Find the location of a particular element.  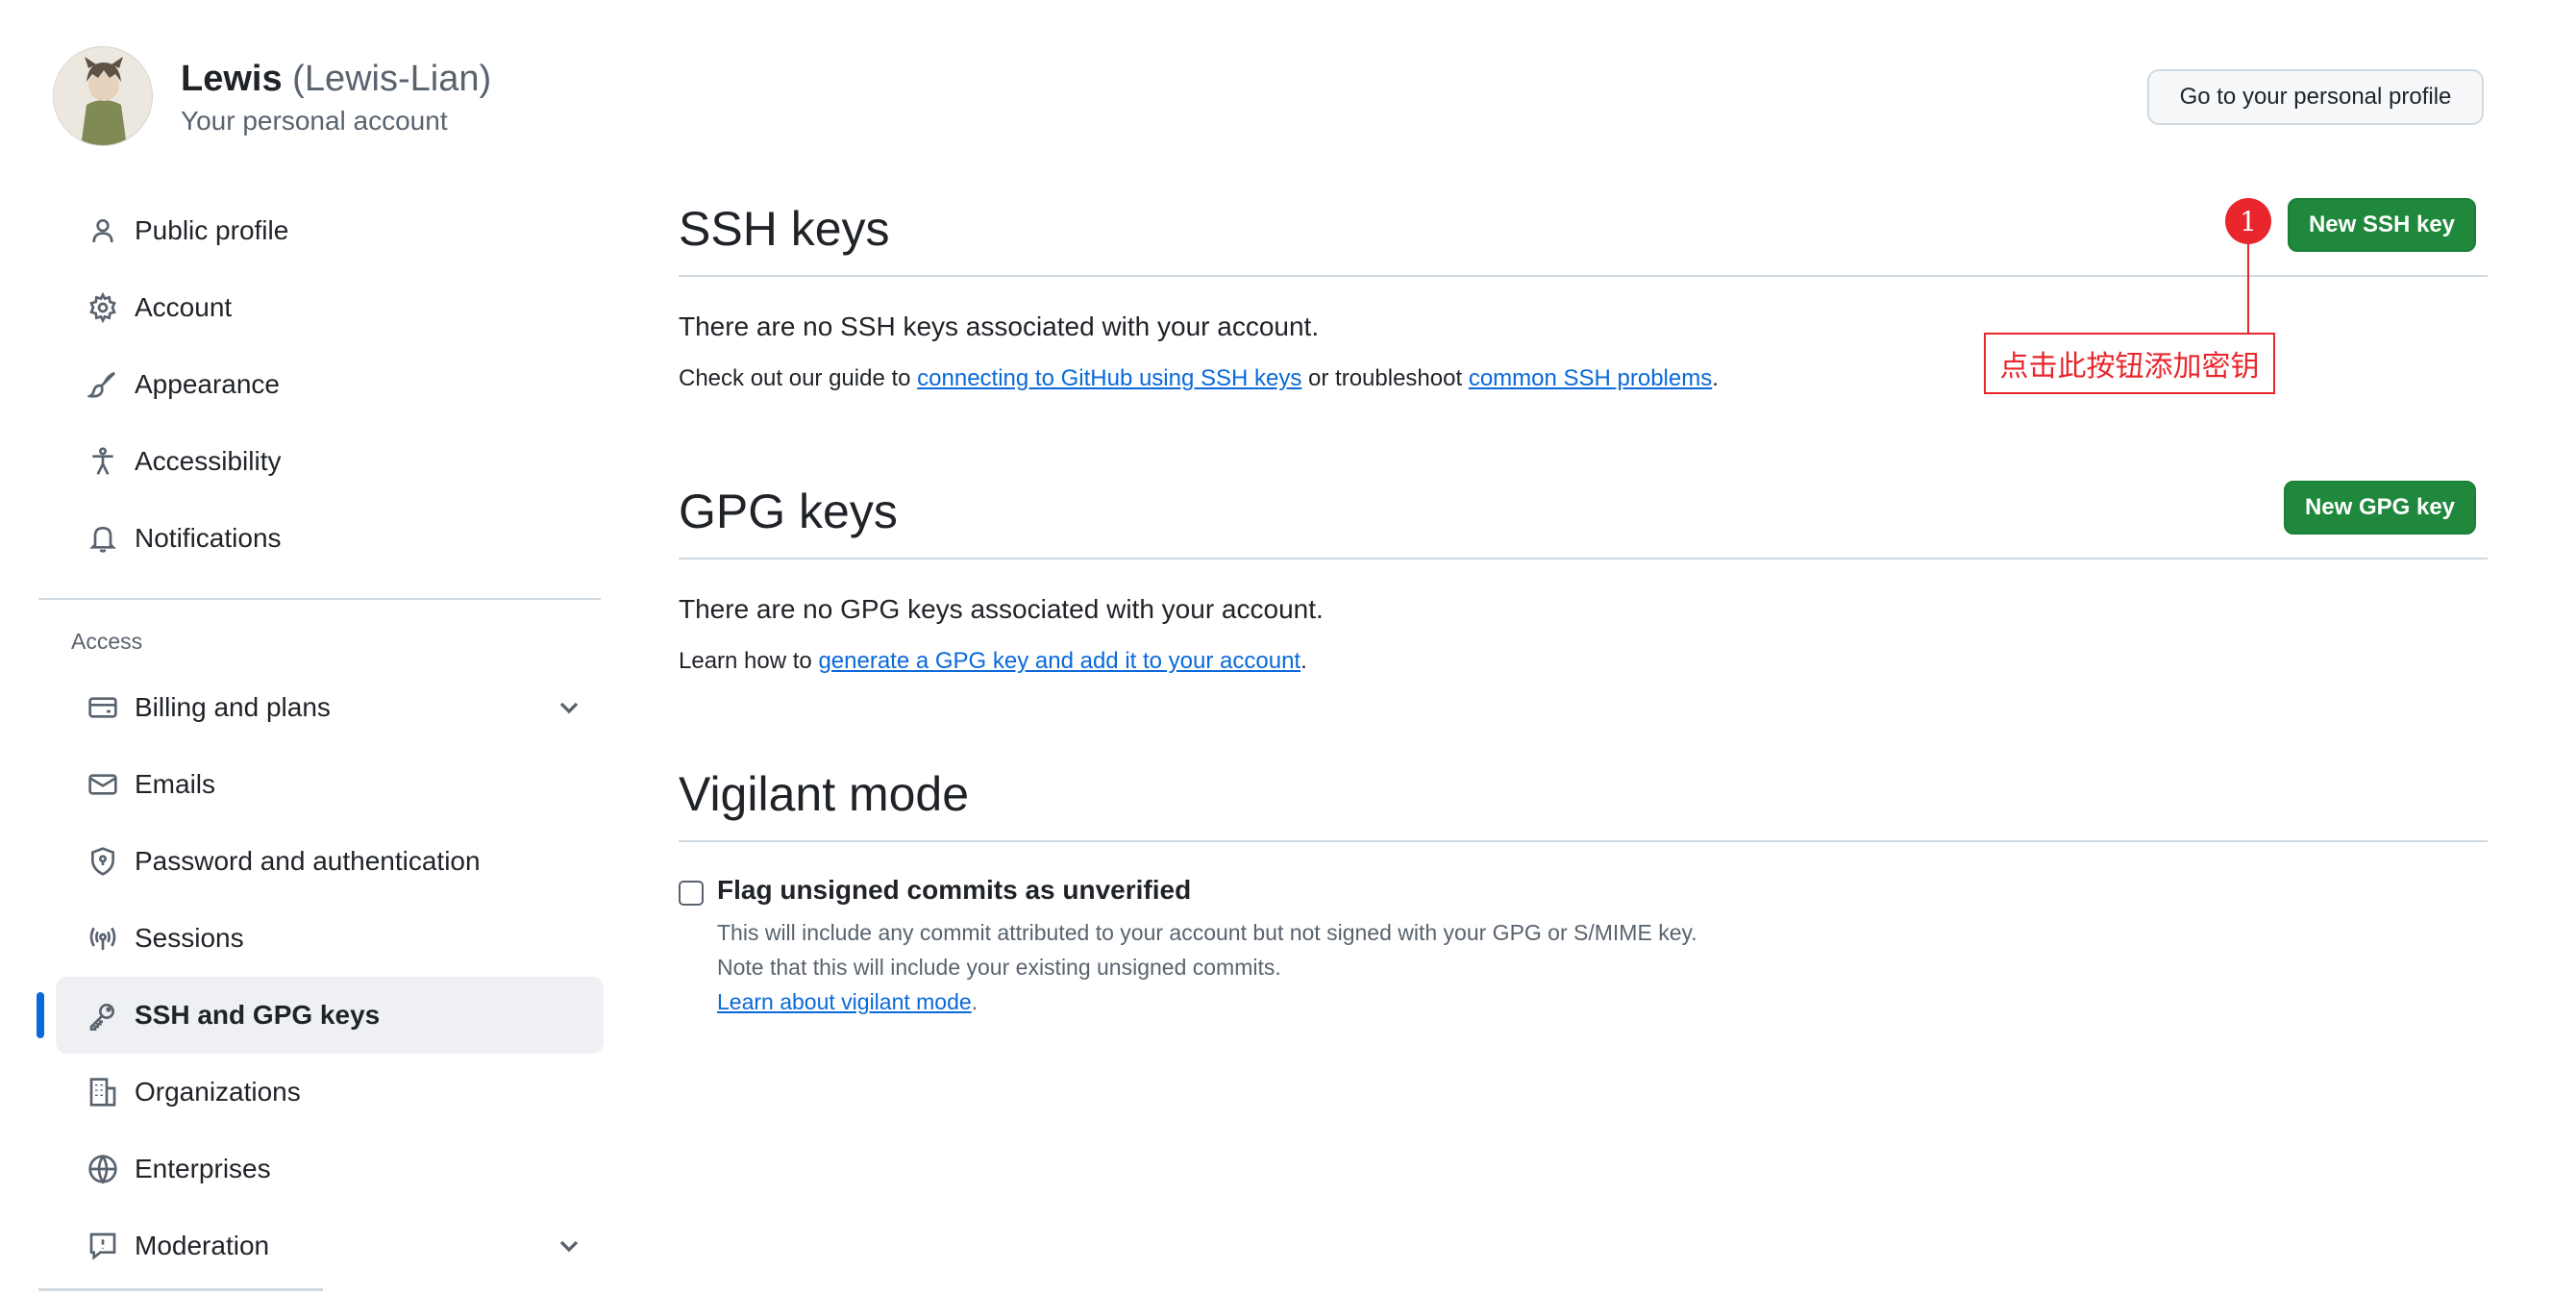

user-name: Lewis (Lewis-Lian) is located at coordinates (336, 79).